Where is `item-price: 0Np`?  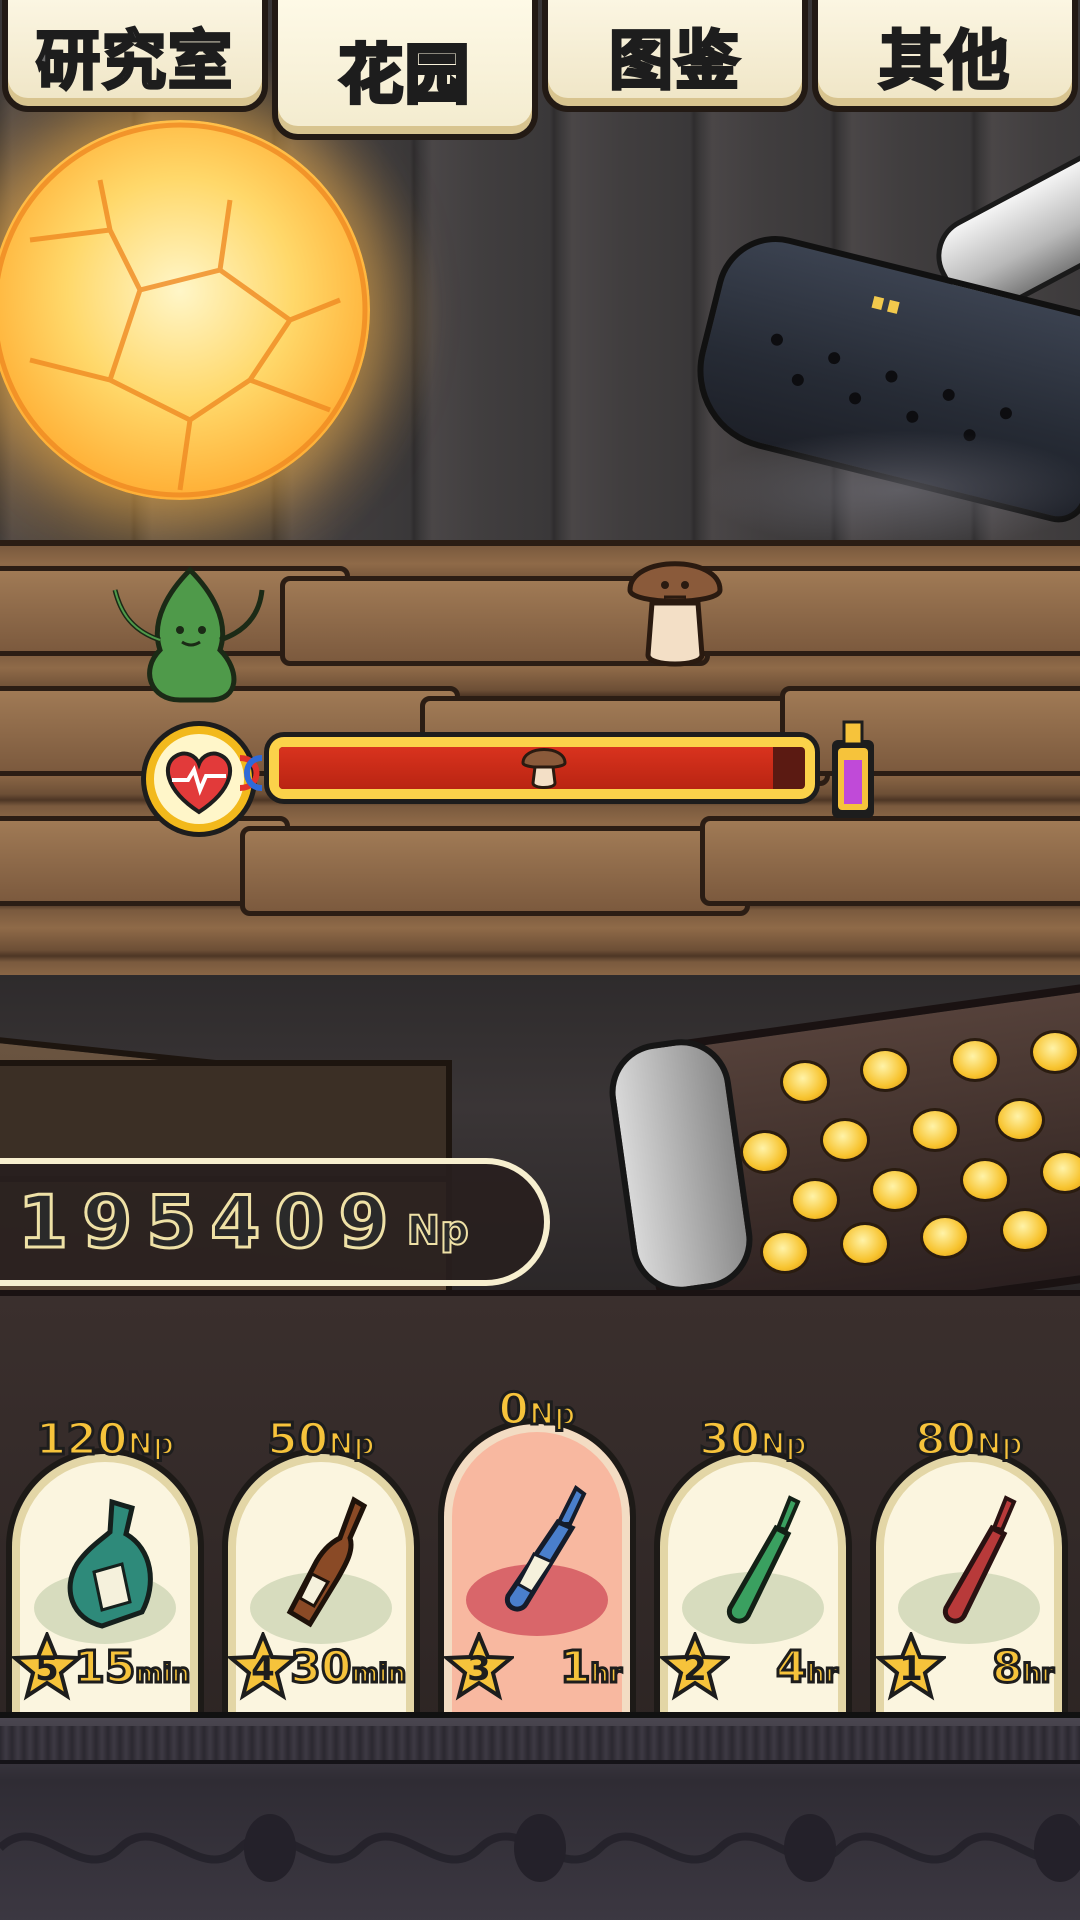
item-price: 0Np is located at coordinates (537, 1410).